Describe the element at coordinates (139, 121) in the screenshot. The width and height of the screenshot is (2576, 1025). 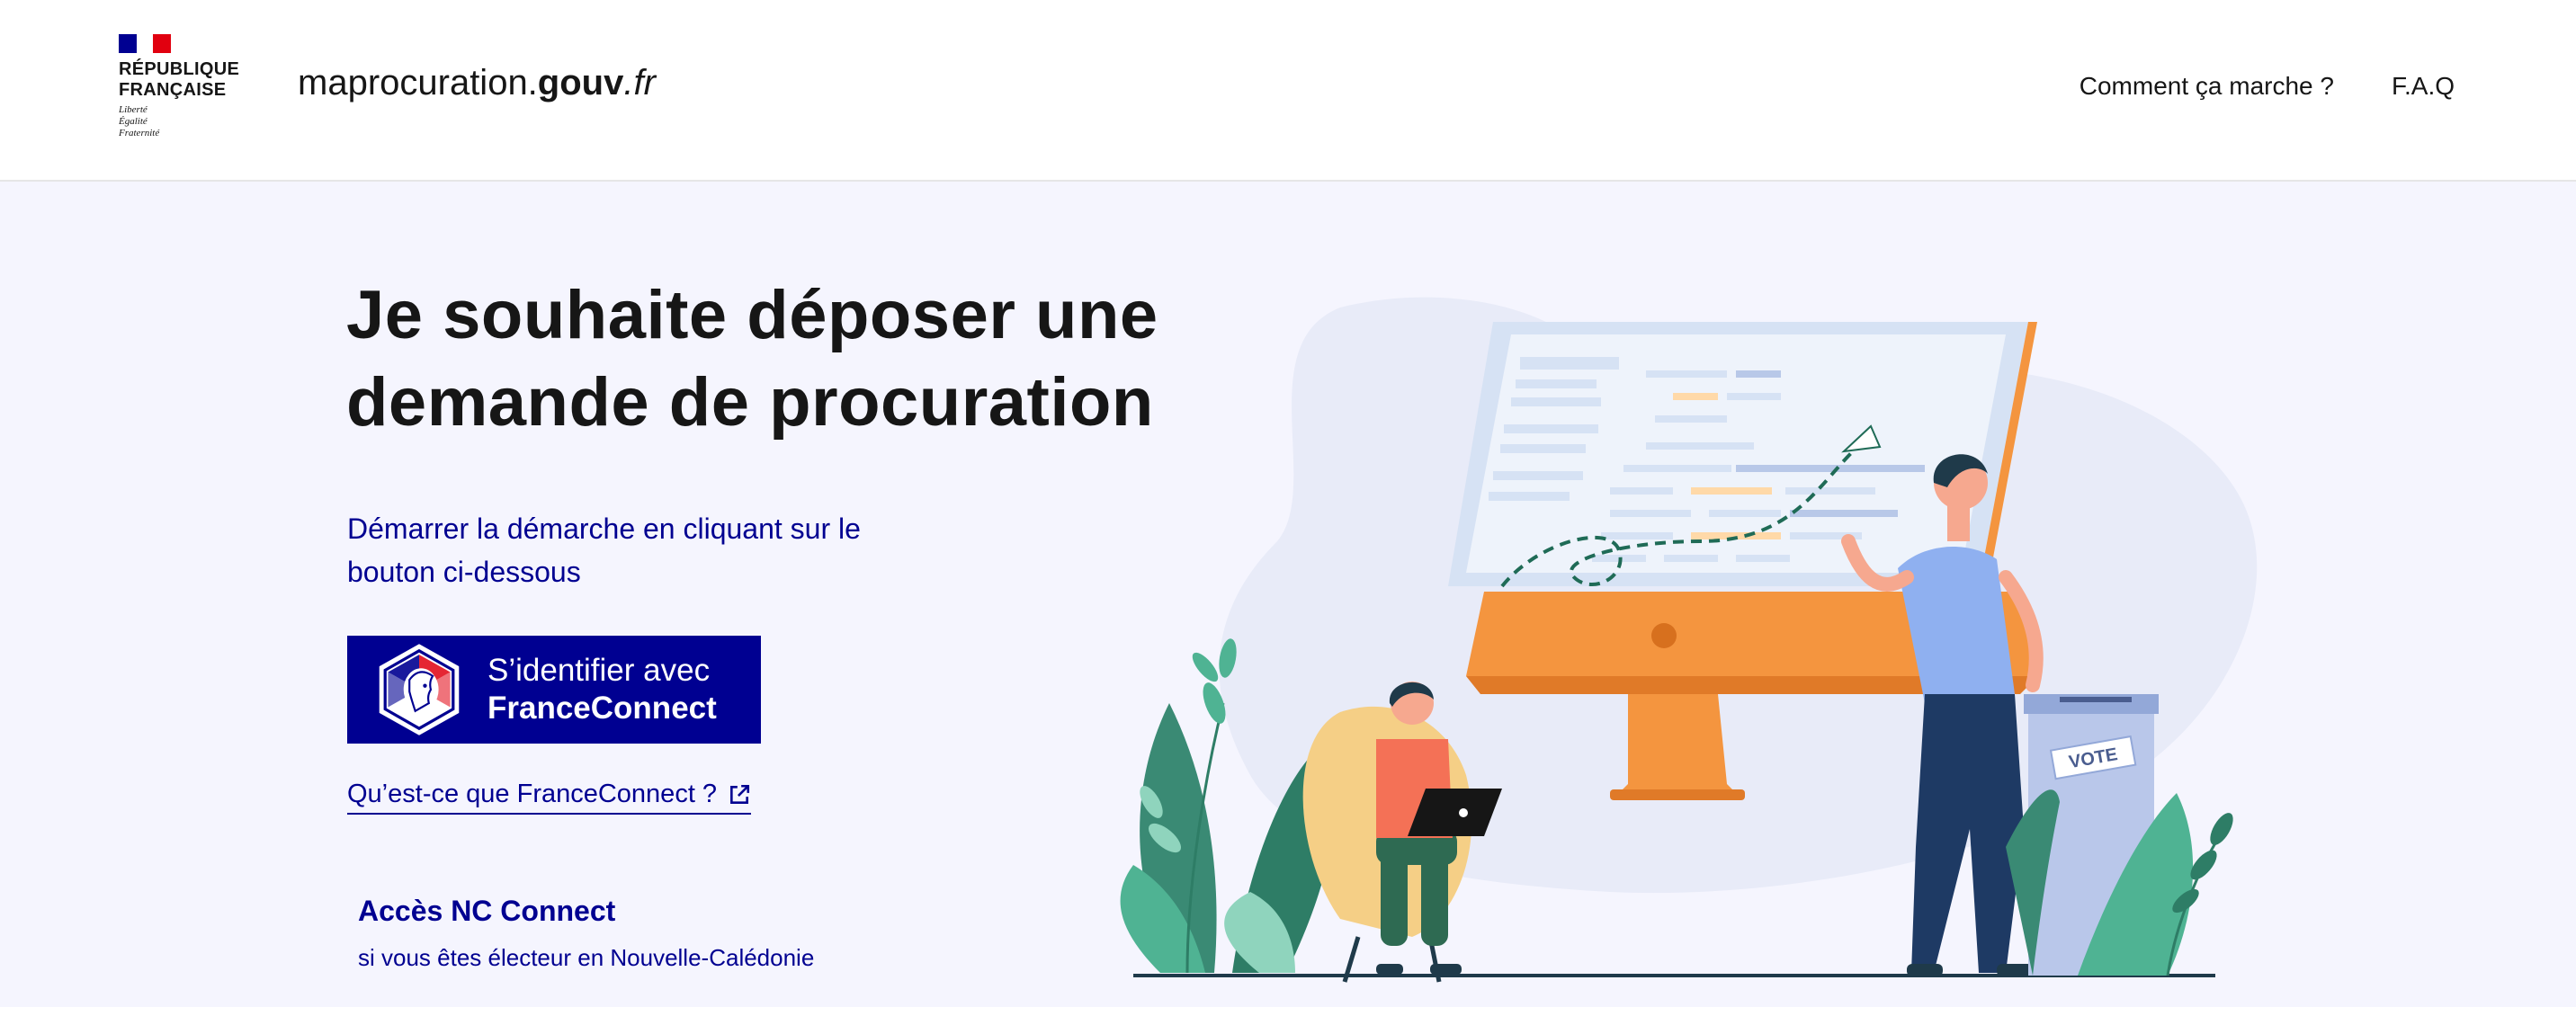
I see `logo-motto: Liberté Égalité Fraternité` at that location.